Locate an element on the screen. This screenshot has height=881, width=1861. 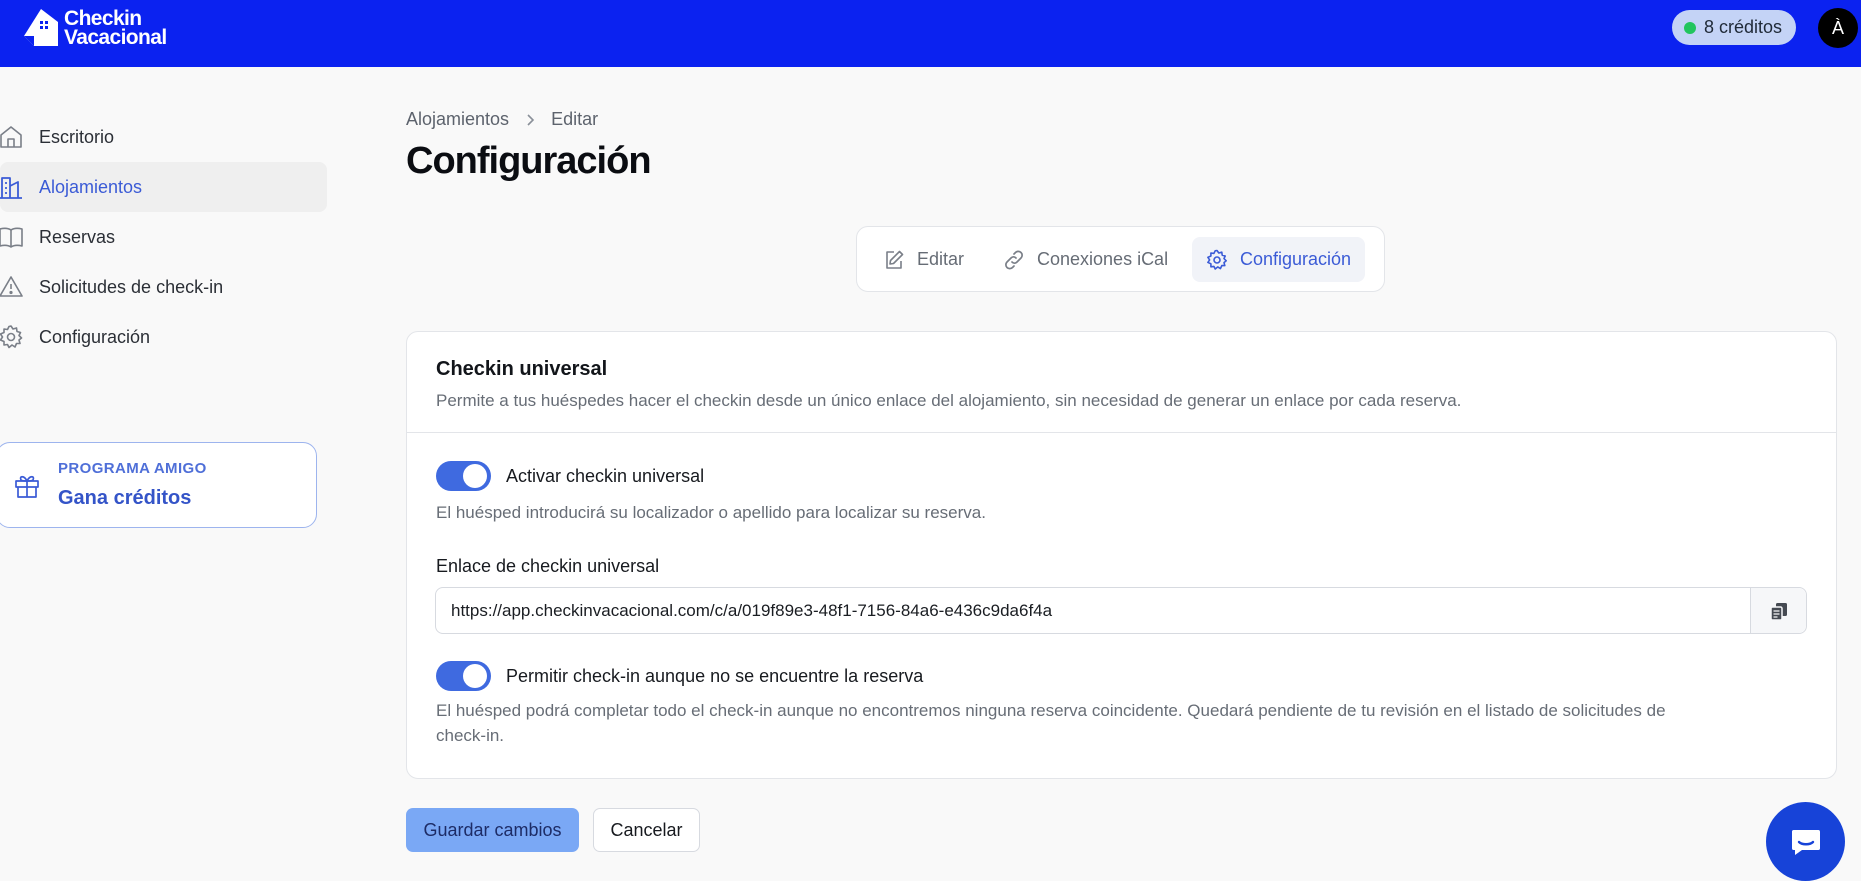
chat-button is located at coordinates (1805, 841).